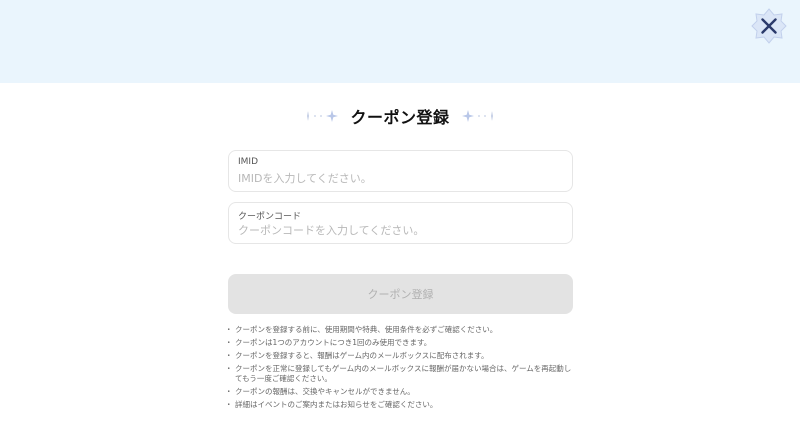 The image size is (800, 431). Describe the element at coordinates (400, 294) in the screenshot. I see `register-coupon-button: クーポン登録` at that location.